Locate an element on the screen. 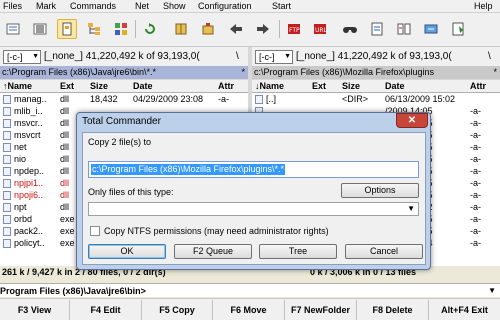  f5-copy-button: F5 Copy is located at coordinates (177, 310).